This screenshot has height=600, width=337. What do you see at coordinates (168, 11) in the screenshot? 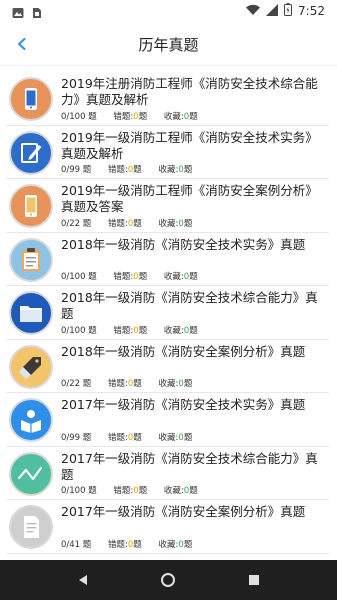
I see `status-bar: 7:52` at bounding box center [168, 11].